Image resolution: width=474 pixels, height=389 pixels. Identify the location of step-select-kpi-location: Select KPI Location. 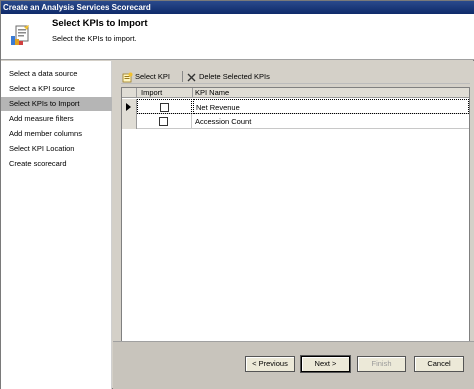
(56, 149).